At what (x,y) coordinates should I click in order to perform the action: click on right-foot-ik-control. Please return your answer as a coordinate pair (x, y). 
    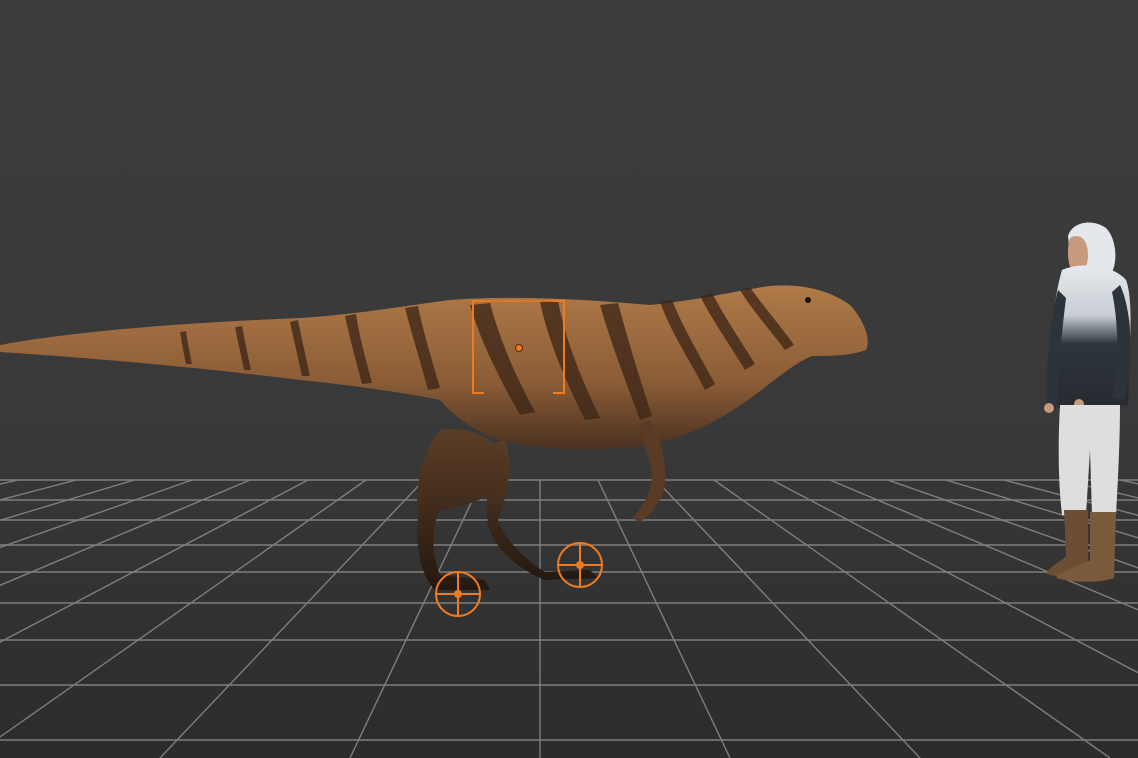
    Looking at the image, I should click on (580, 565).